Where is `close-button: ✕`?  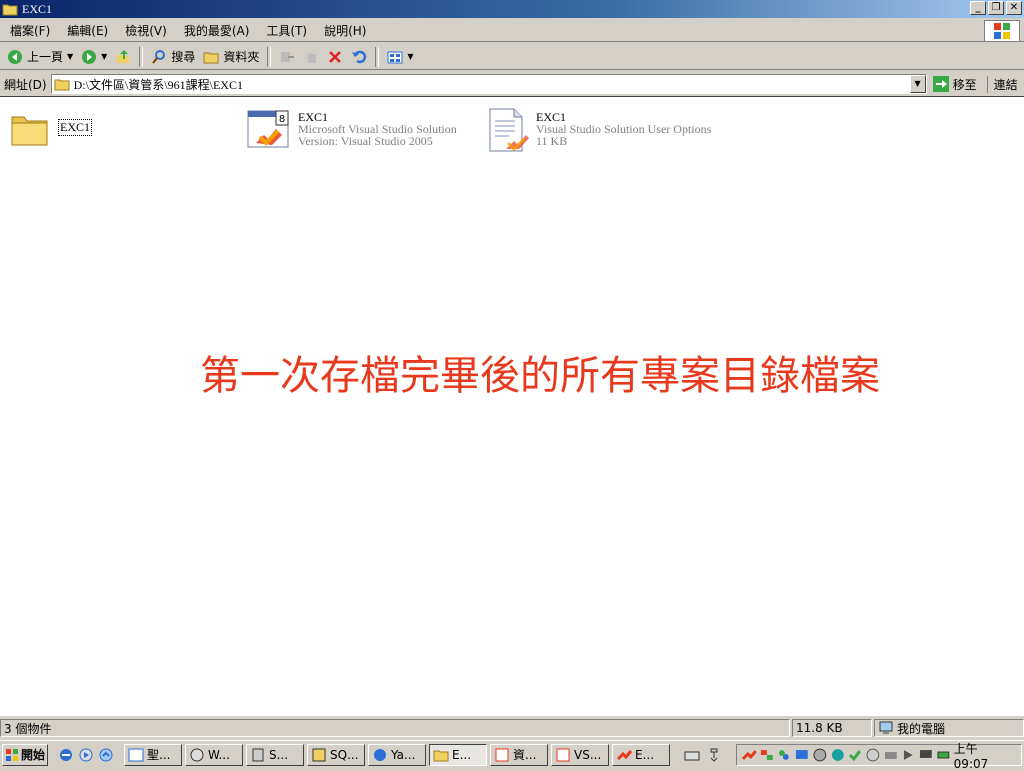
close-button: ✕ is located at coordinates (1014, 8).